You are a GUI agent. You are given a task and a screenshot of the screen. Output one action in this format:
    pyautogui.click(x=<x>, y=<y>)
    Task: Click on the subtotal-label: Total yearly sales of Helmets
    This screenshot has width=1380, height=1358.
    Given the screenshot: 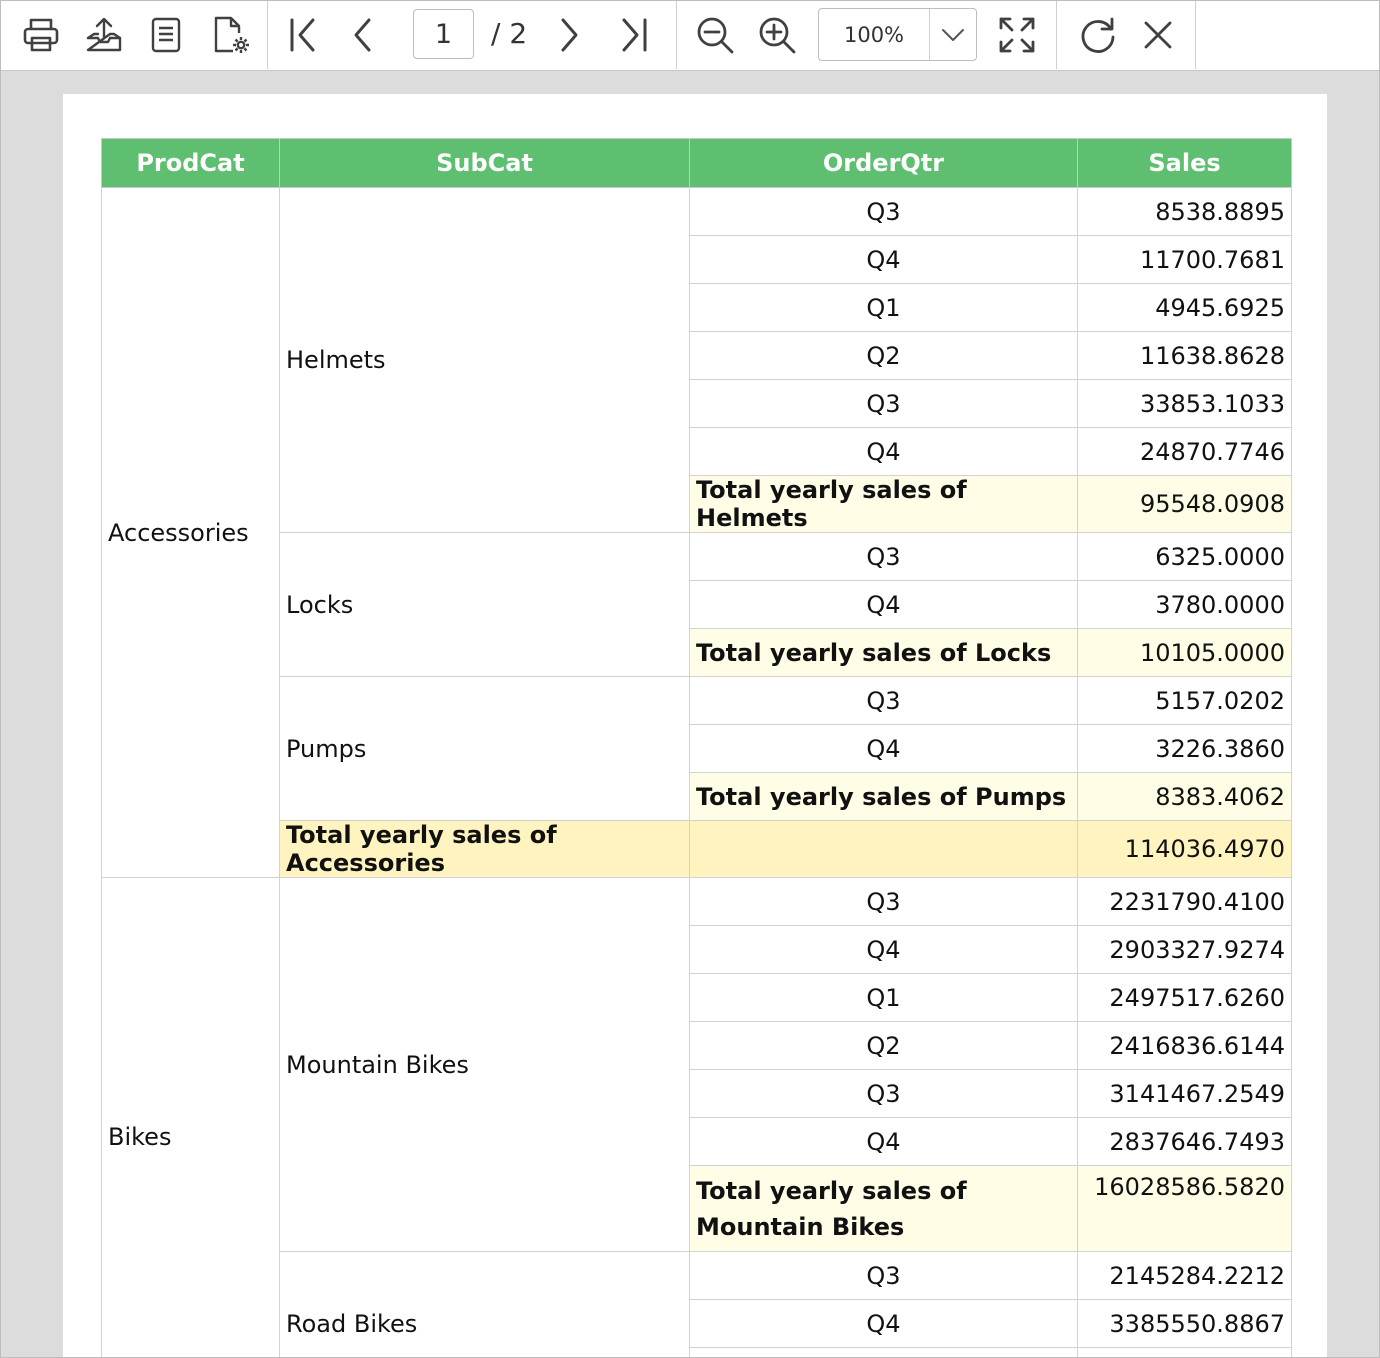 What is the action you would take?
    pyautogui.click(x=883, y=504)
    